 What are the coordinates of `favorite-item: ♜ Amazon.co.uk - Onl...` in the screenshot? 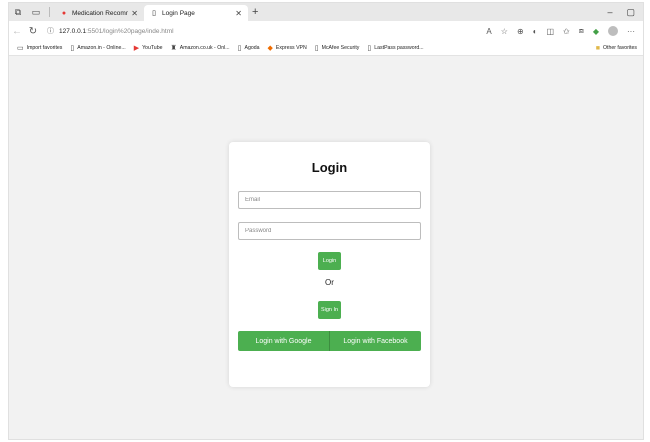 It's located at (199, 48).